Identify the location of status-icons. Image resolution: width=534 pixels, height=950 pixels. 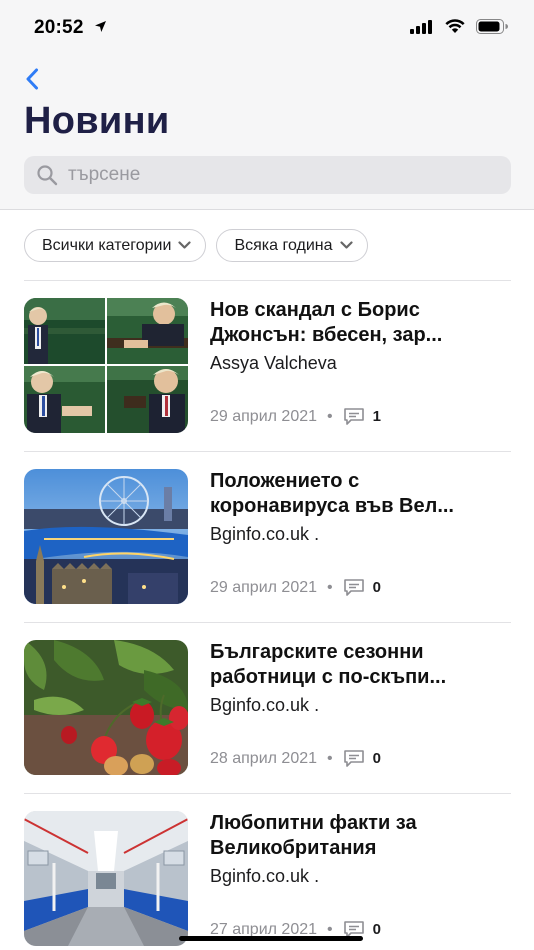
(459, 26).